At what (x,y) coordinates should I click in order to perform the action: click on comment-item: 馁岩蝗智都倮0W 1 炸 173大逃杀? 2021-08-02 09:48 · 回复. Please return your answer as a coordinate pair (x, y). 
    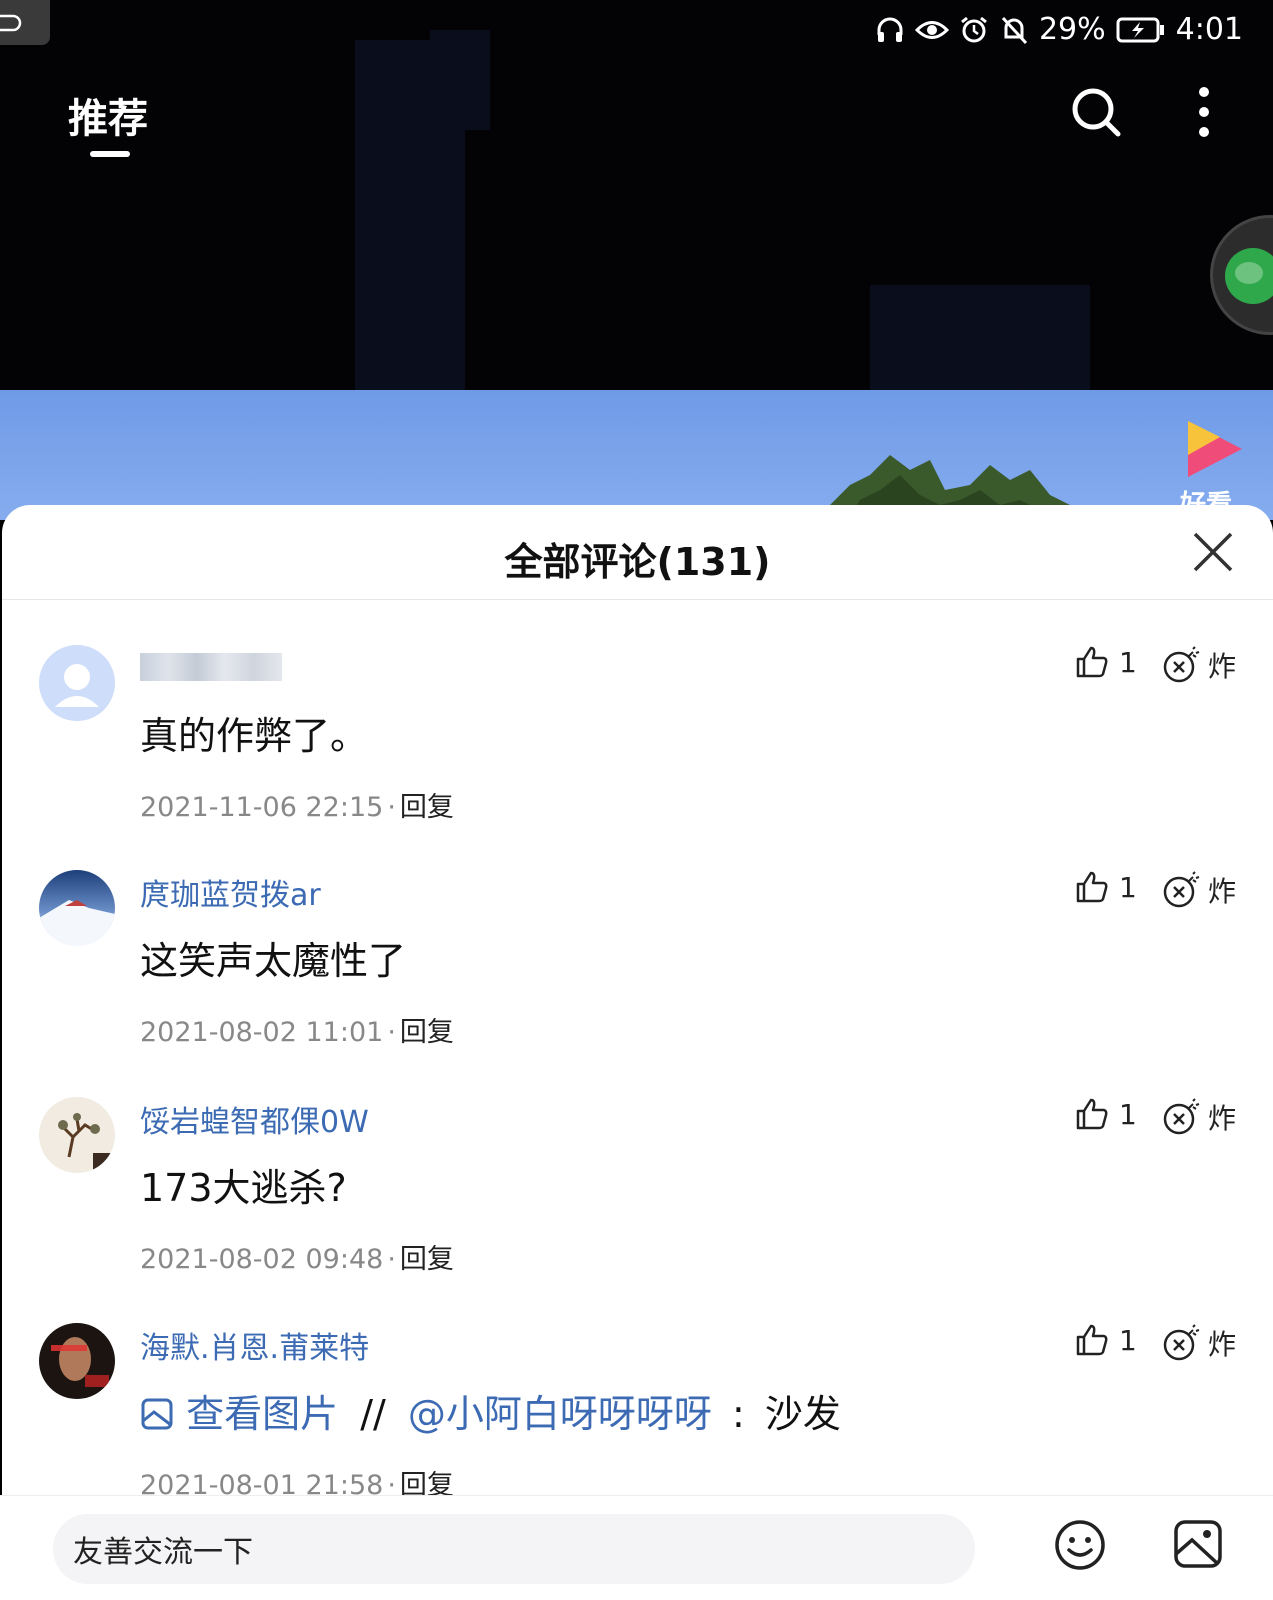
    Looking at the image, I should click on (637, 1197).